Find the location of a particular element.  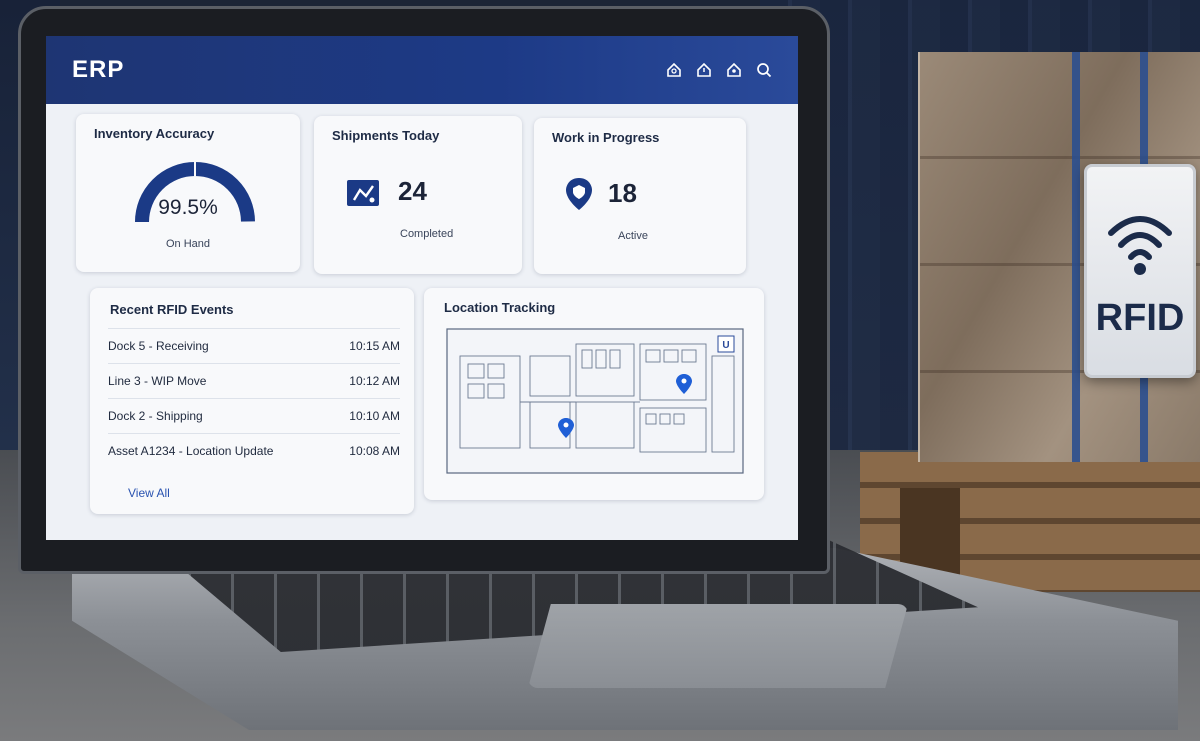

rfid-tag-label: RFID is located at coordinates (1140, 317).